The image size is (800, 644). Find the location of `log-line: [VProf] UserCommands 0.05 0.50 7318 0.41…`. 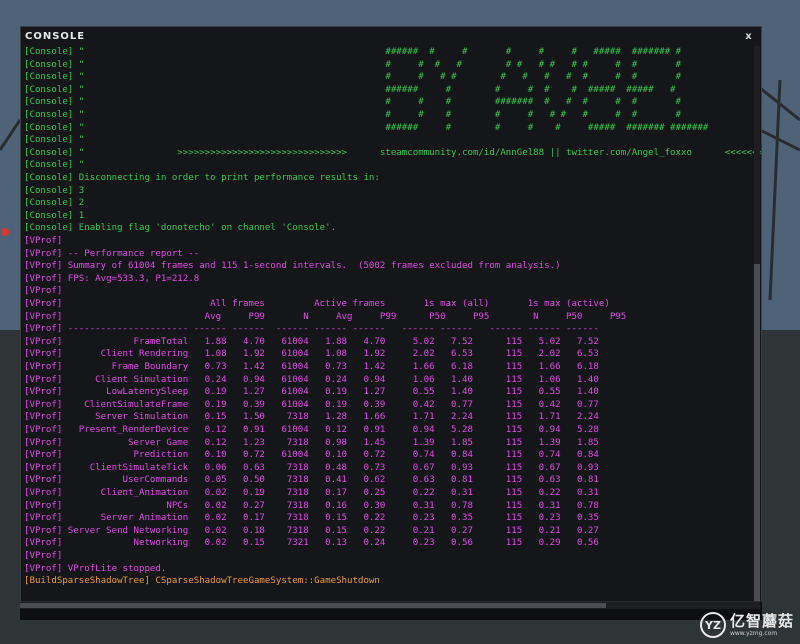

log-line: [VProf] UserCommands 0.05 0.50 7318 0.41… is located at coordinates (311, 480).